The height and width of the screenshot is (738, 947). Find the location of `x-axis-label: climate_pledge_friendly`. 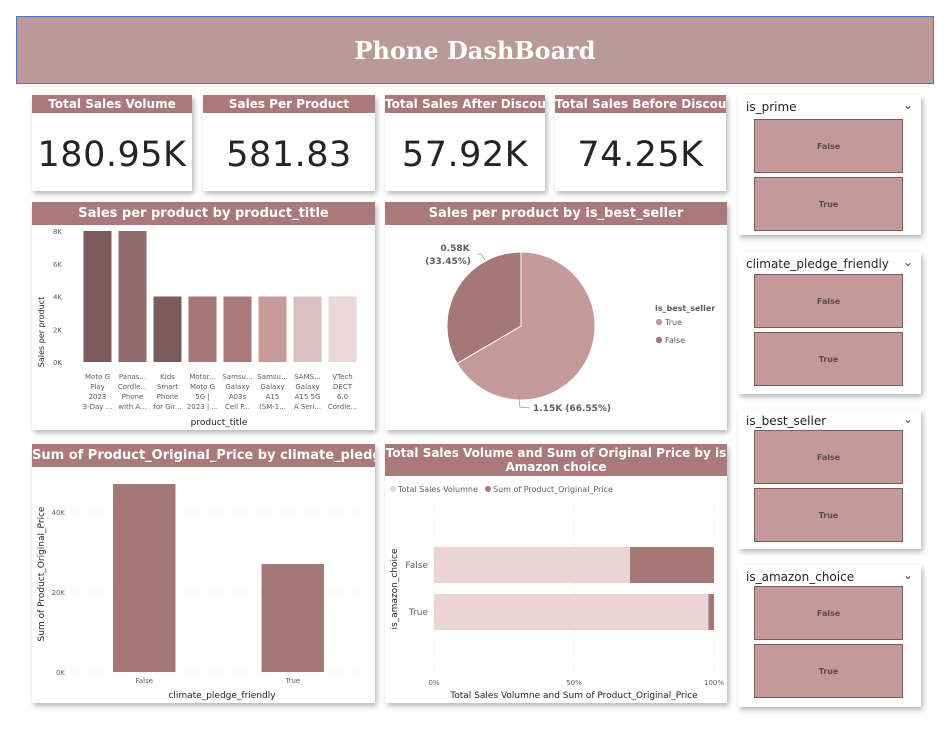

x-axis-label: climate_pledge_friendly is located at coordinates (222, 696).